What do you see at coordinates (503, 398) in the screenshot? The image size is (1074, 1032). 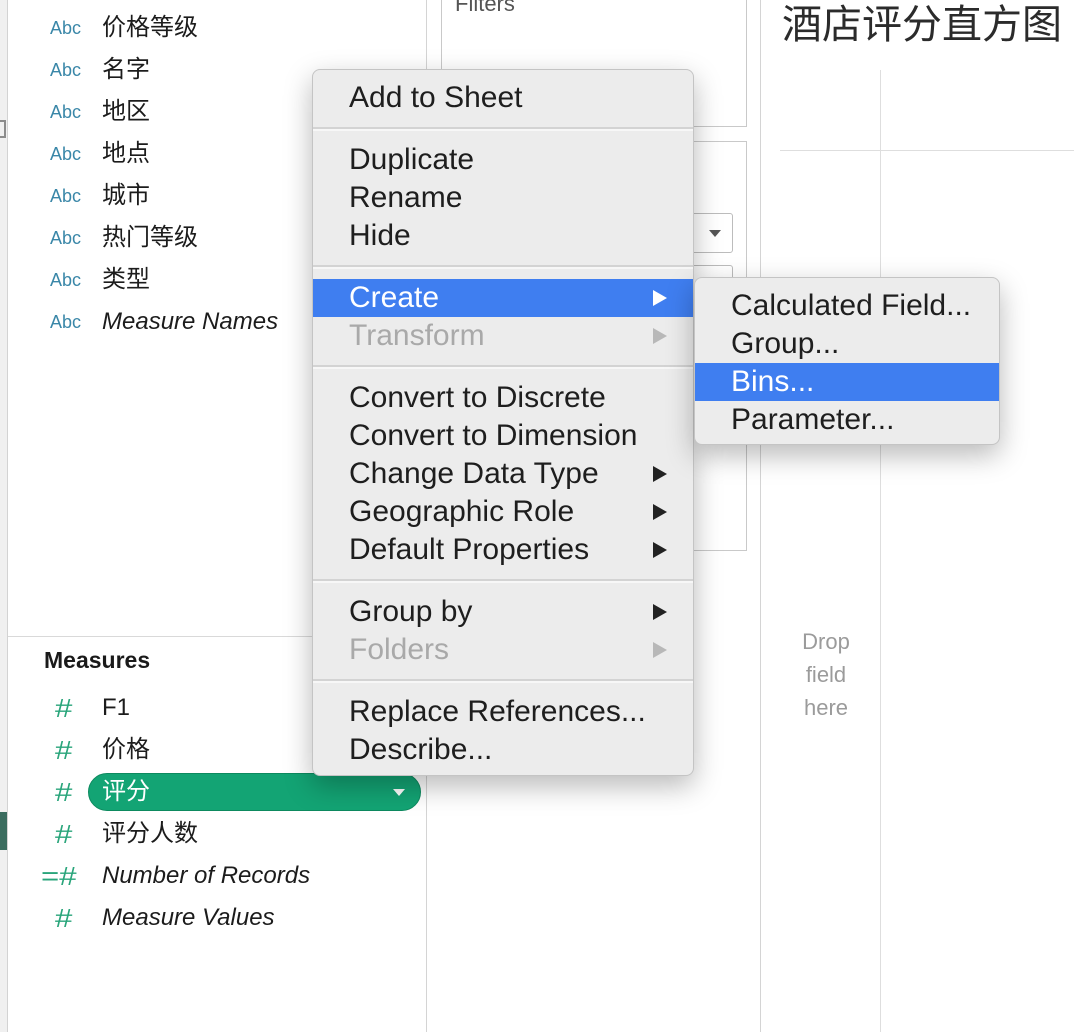 I see `menu-item-convert-to-discrete: Convert to Discrete` at bounding box center [503, 398].